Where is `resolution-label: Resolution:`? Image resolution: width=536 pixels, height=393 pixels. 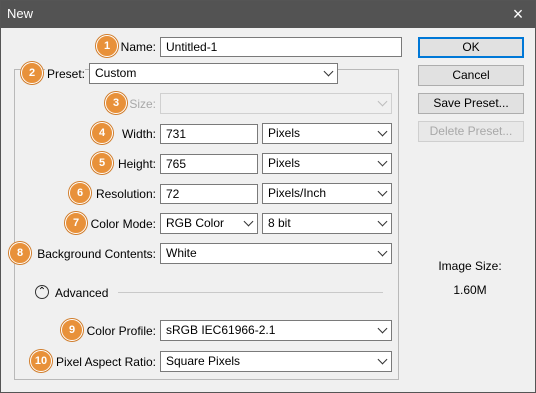
resolution-label: Resolution: is located at coordinates (125, 194).